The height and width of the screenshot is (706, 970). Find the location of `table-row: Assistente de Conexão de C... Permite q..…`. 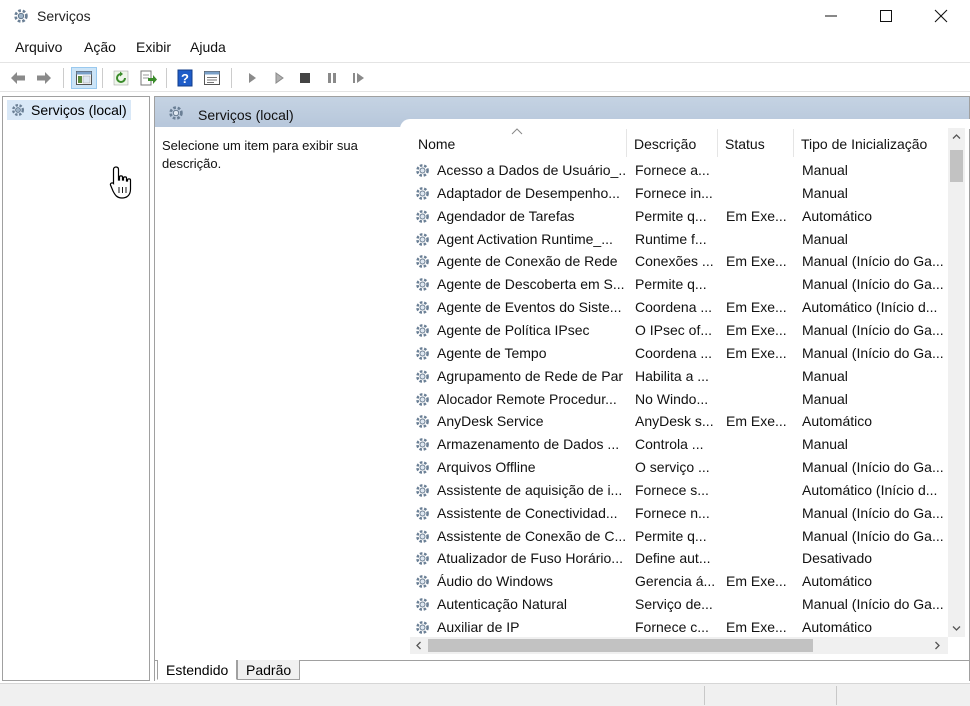

table-row: Assistente de Conexão de C... Permite q..… is located at coordinates (678, 536).